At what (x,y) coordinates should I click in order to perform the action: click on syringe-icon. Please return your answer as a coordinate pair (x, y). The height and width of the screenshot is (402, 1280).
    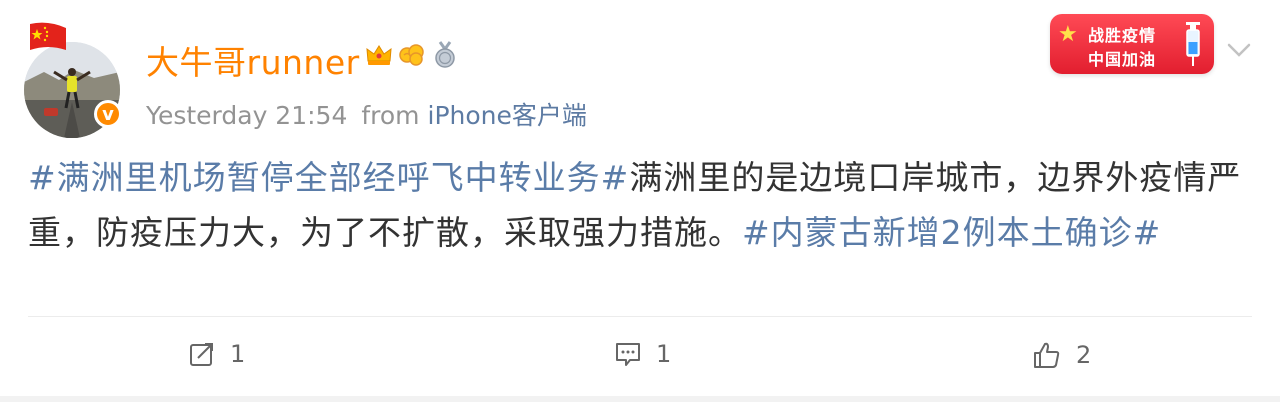
    Looking at the image, I should click on (1193, 44).